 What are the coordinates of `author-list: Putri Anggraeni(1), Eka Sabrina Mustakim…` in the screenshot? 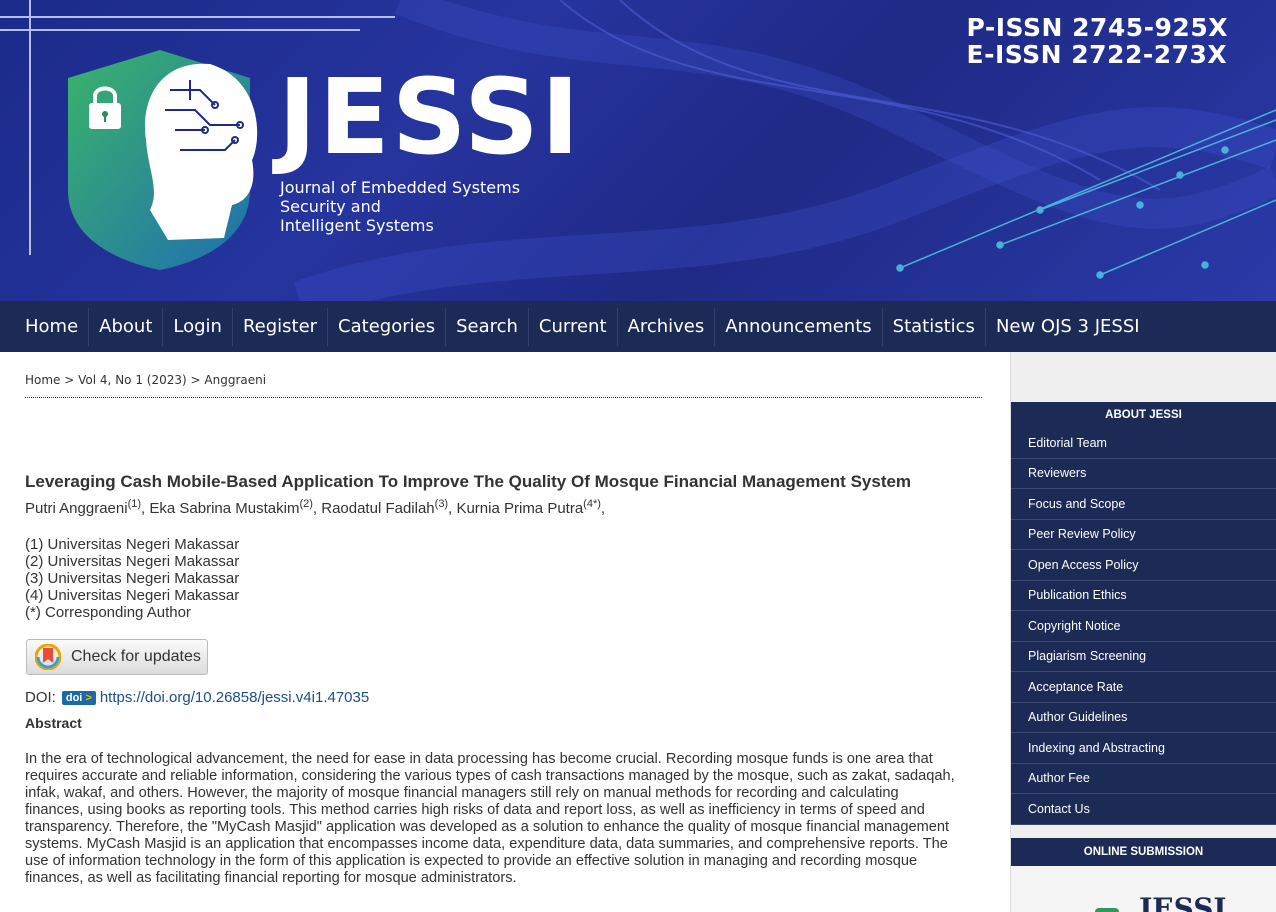 It's located at (315, 507).